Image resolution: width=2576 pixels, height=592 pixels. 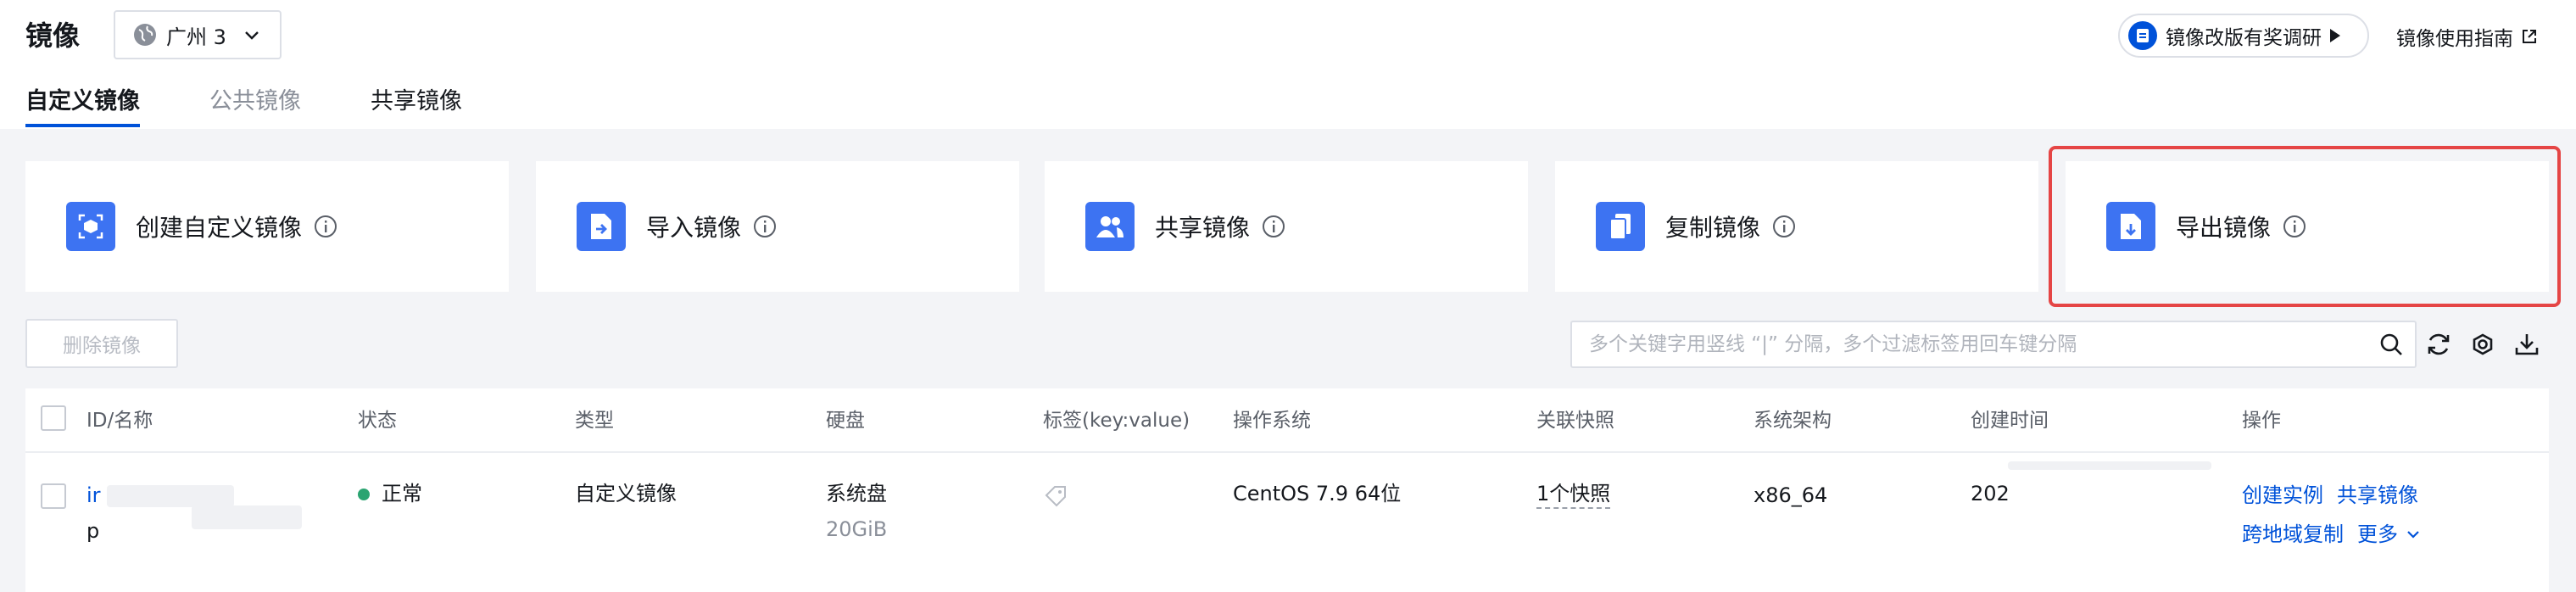 I want to click on tag-icon, so click(x=1055, y=496).